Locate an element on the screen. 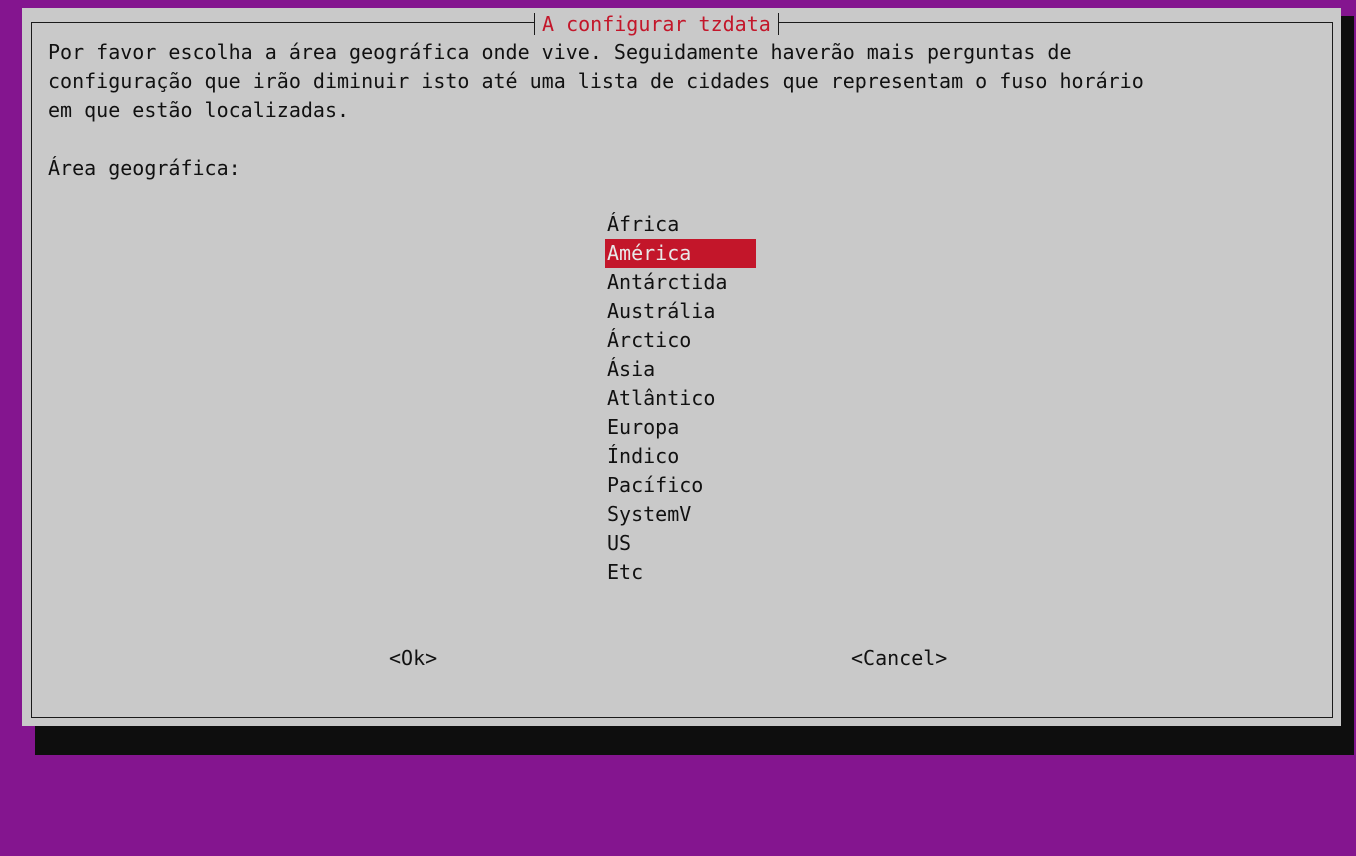 Image resolution: width=1356 pixels, height=856 pixels. area-item: Pacífico is located at coordinates (680, 485).